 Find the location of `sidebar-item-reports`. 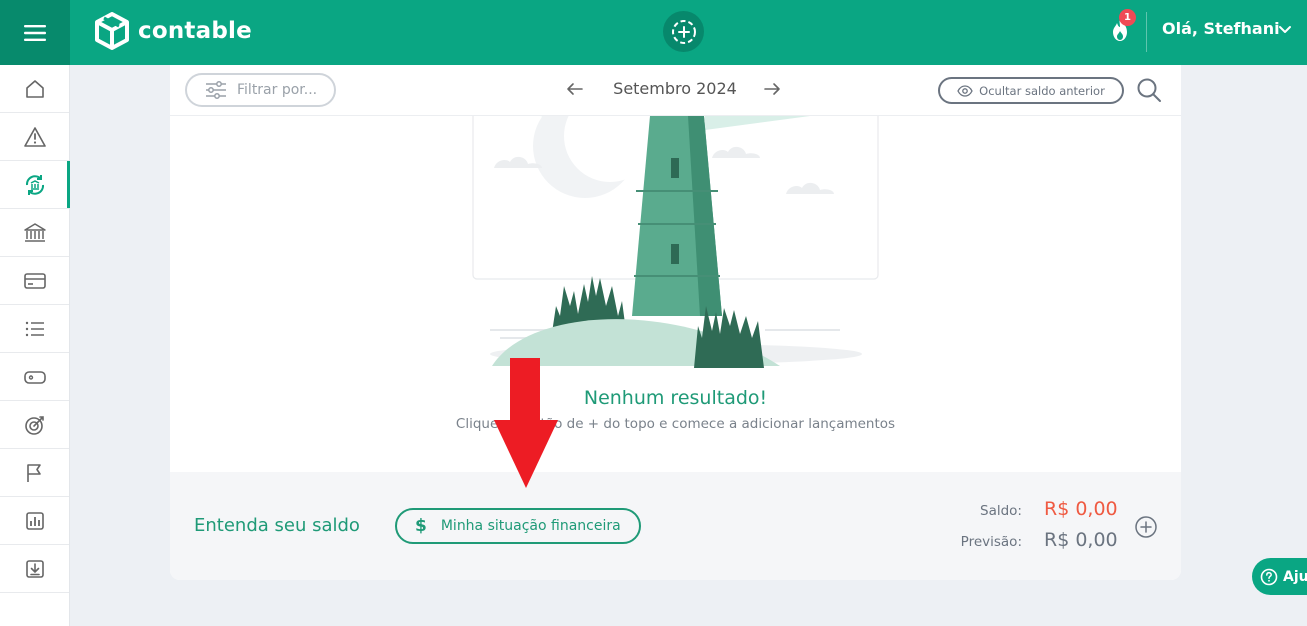

sidebar-item-reports is located at coordinates (34, 521).